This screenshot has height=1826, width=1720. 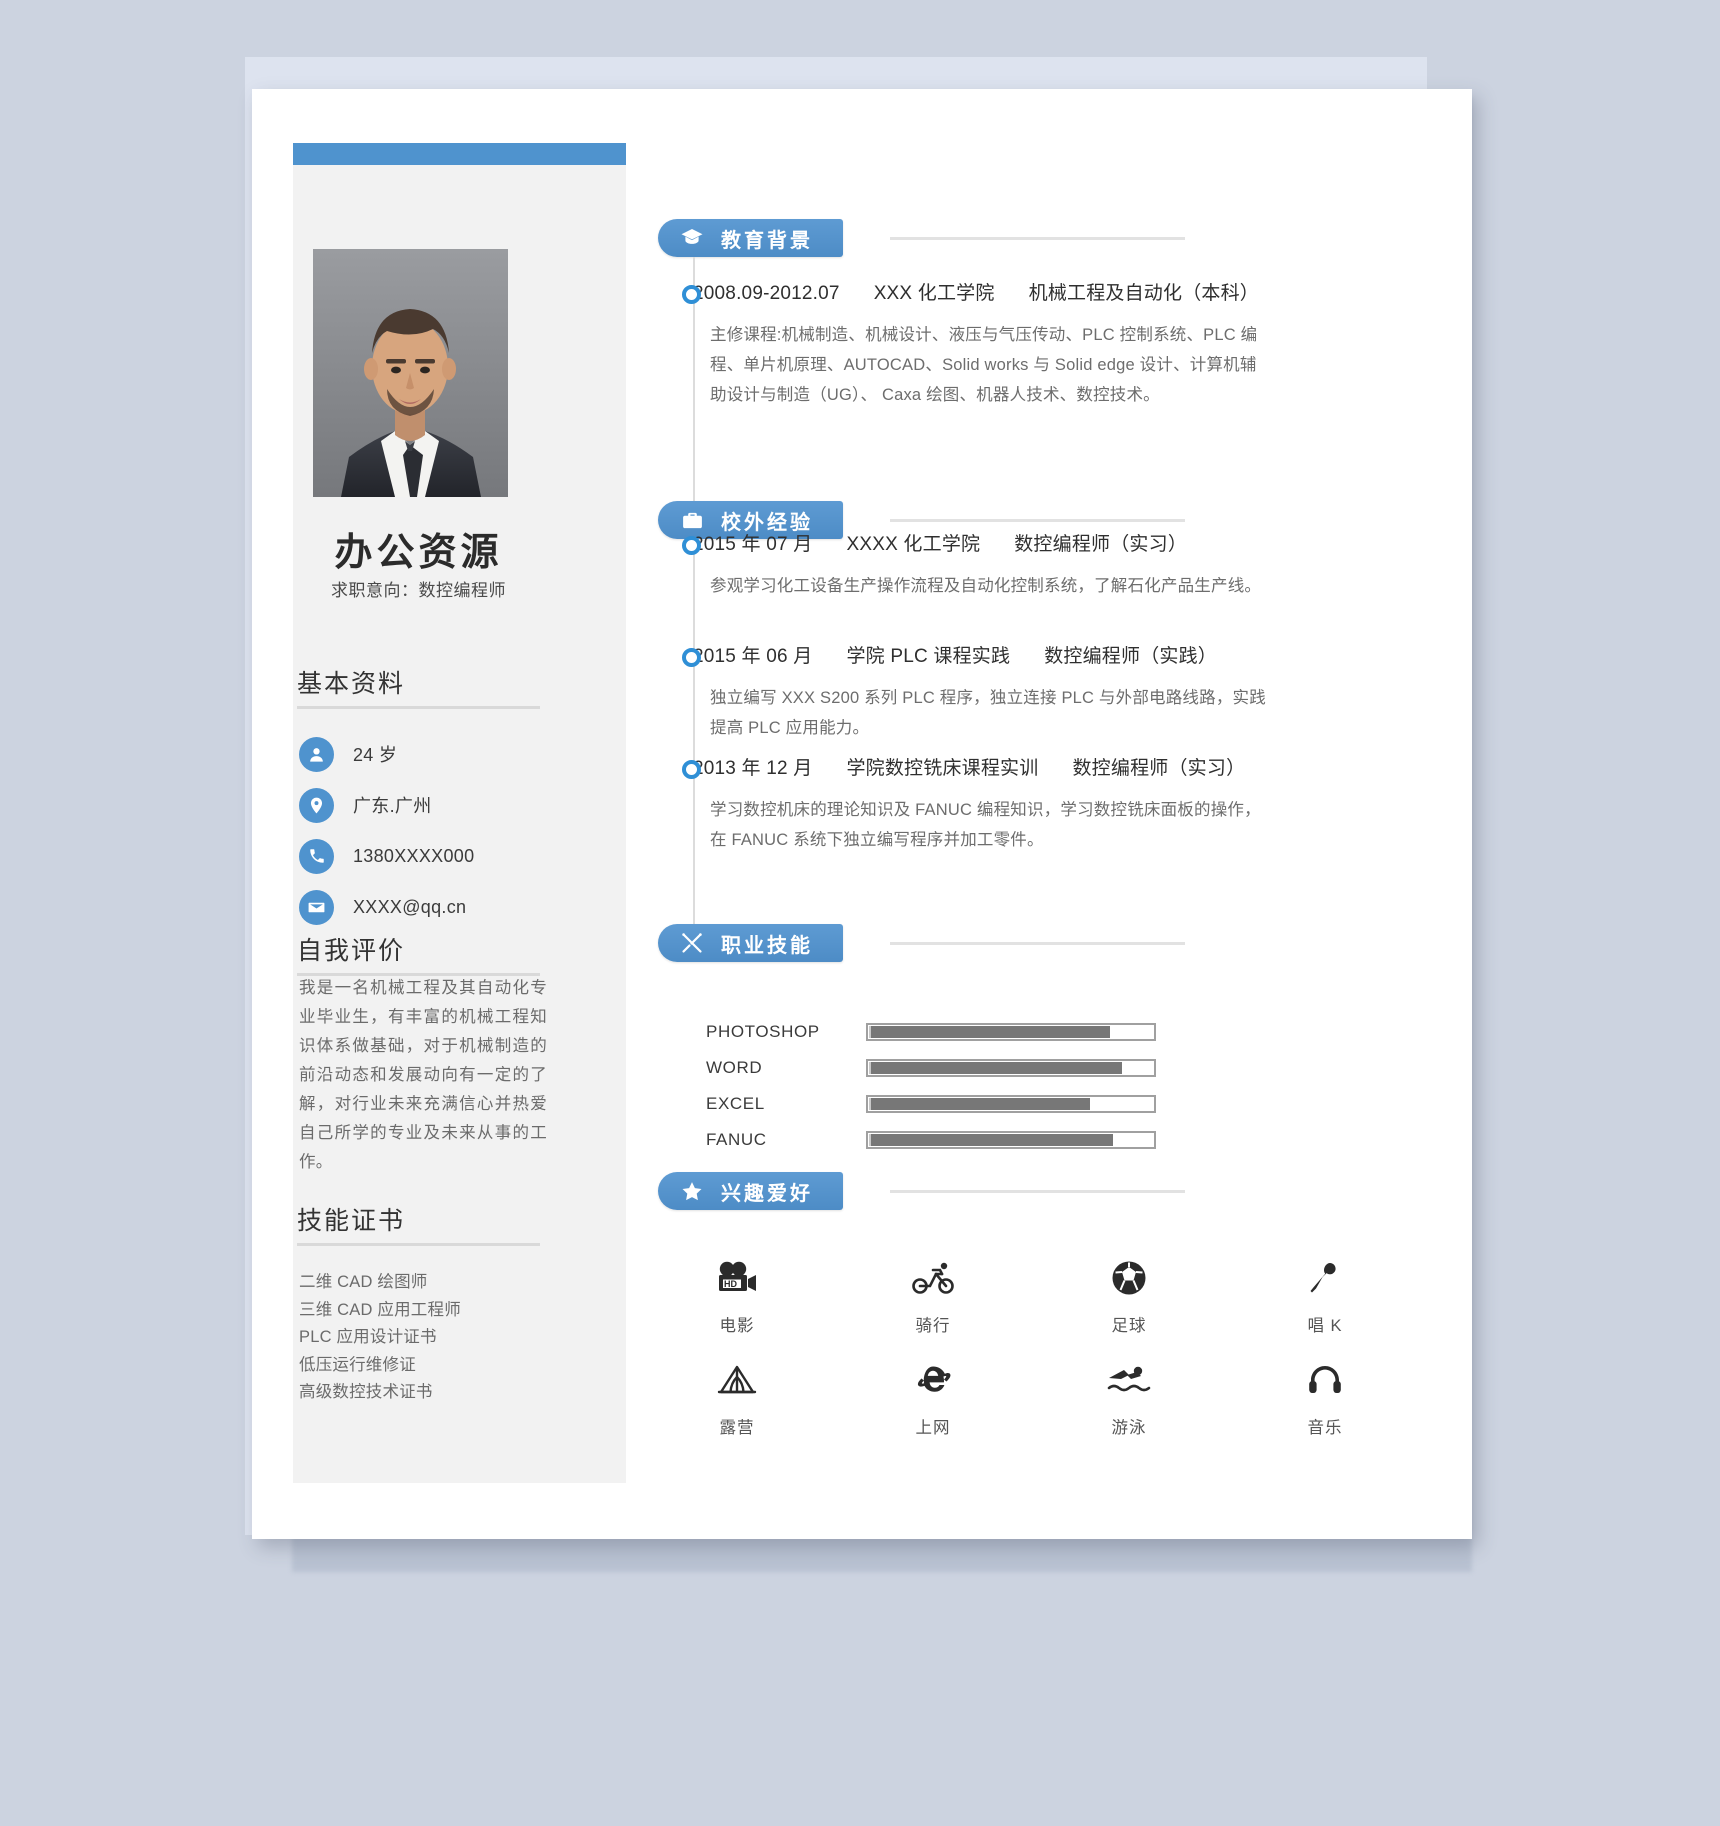 I want to click on entry-org: XXXX 化工学院, so click(x=913, y=544).